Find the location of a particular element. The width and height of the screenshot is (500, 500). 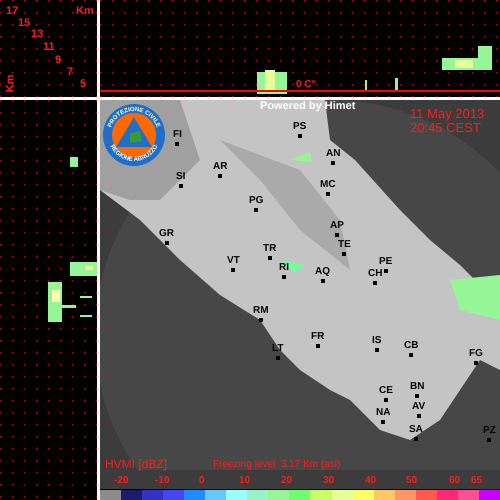

scale-tick-label: 30 is located at coordinates (328, 481).